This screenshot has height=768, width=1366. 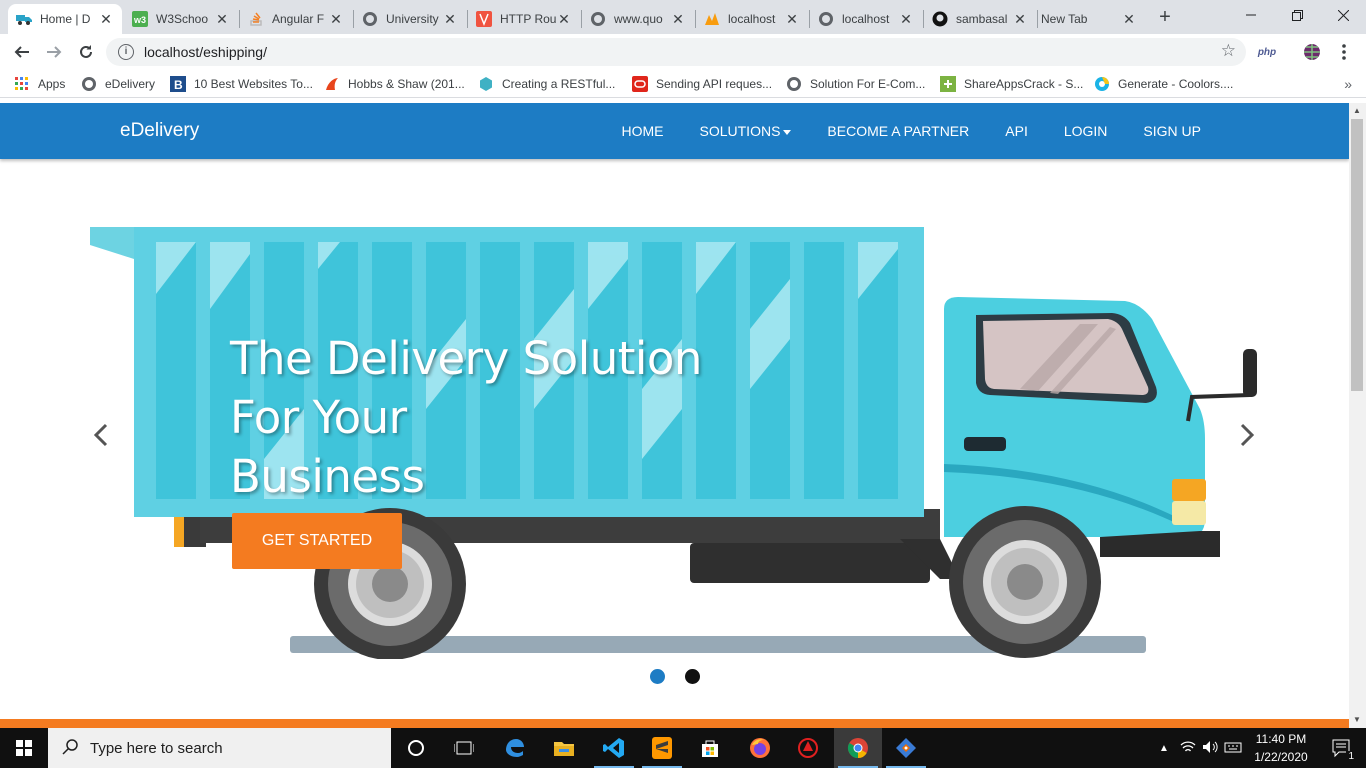 I want to click on scroll-down-icon: ▼, so click(x=1357, y=719).